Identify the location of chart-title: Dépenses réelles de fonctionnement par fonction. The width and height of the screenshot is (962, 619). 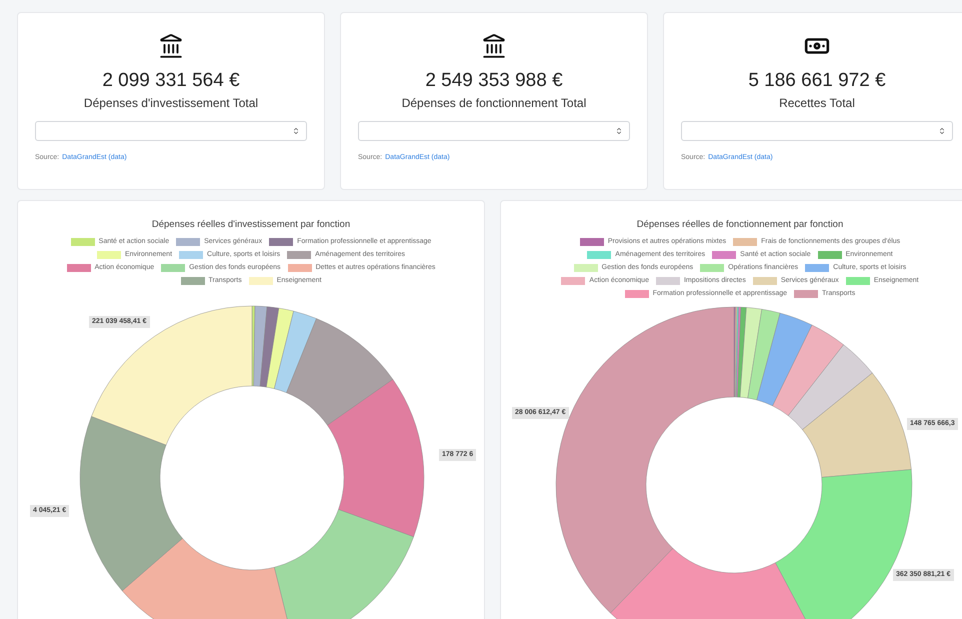
(740, 225).